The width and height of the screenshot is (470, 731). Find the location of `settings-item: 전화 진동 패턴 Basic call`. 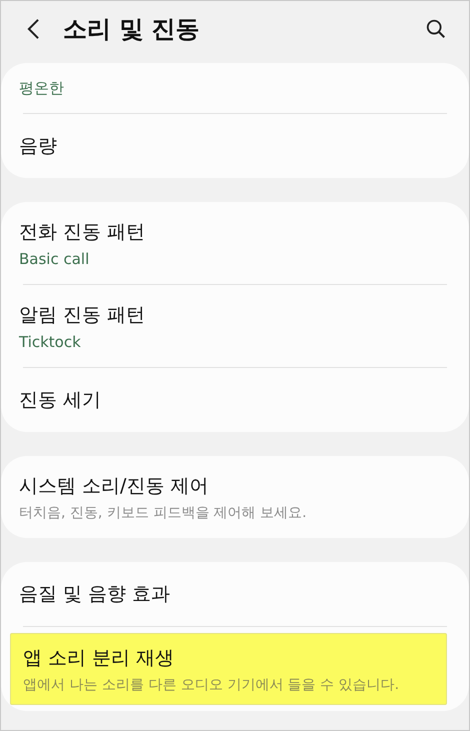

settings-item: 전화 진동 패턴 Basic call is located at coordinates (235, 243).